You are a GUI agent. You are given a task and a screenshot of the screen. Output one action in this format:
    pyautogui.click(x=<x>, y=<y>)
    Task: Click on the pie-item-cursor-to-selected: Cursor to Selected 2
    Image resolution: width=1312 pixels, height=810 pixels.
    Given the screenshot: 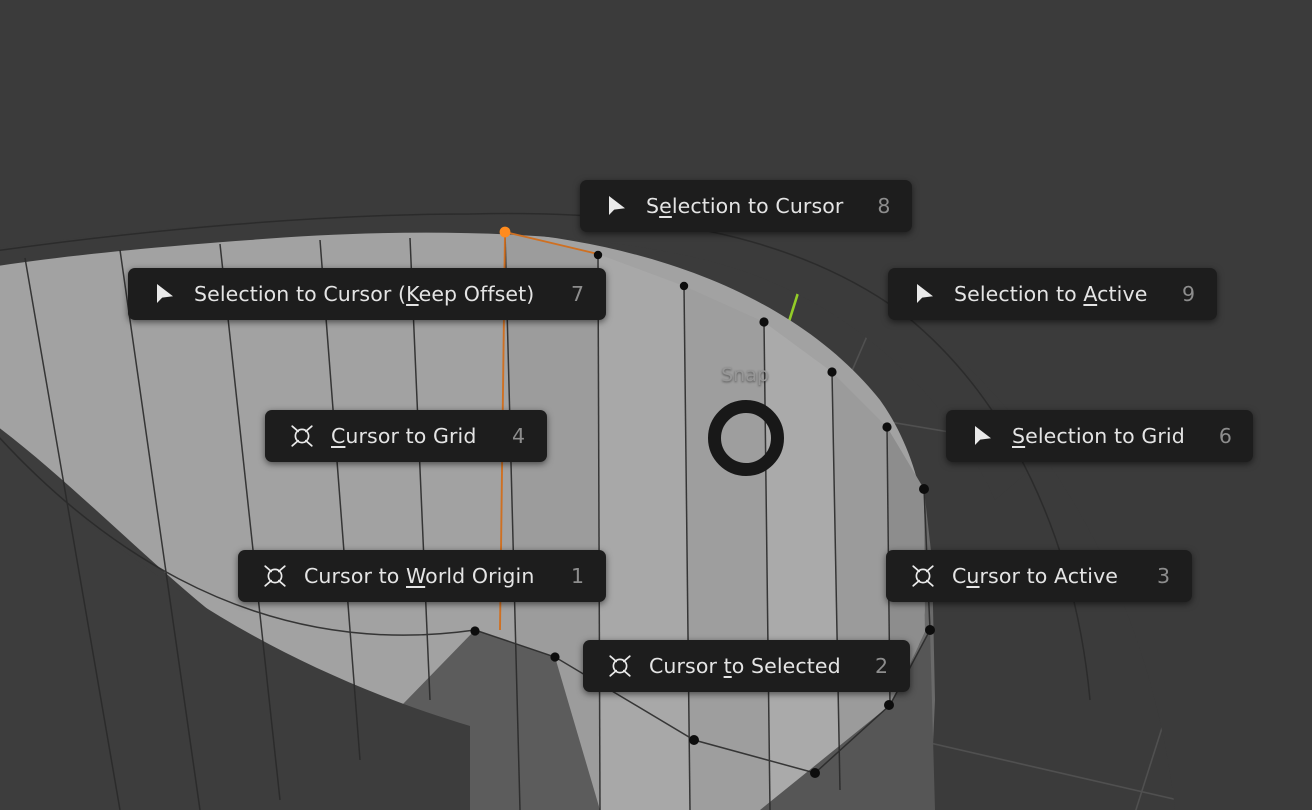 What is the action you would take?
    pyautogui.click(x=746, y=666)
    